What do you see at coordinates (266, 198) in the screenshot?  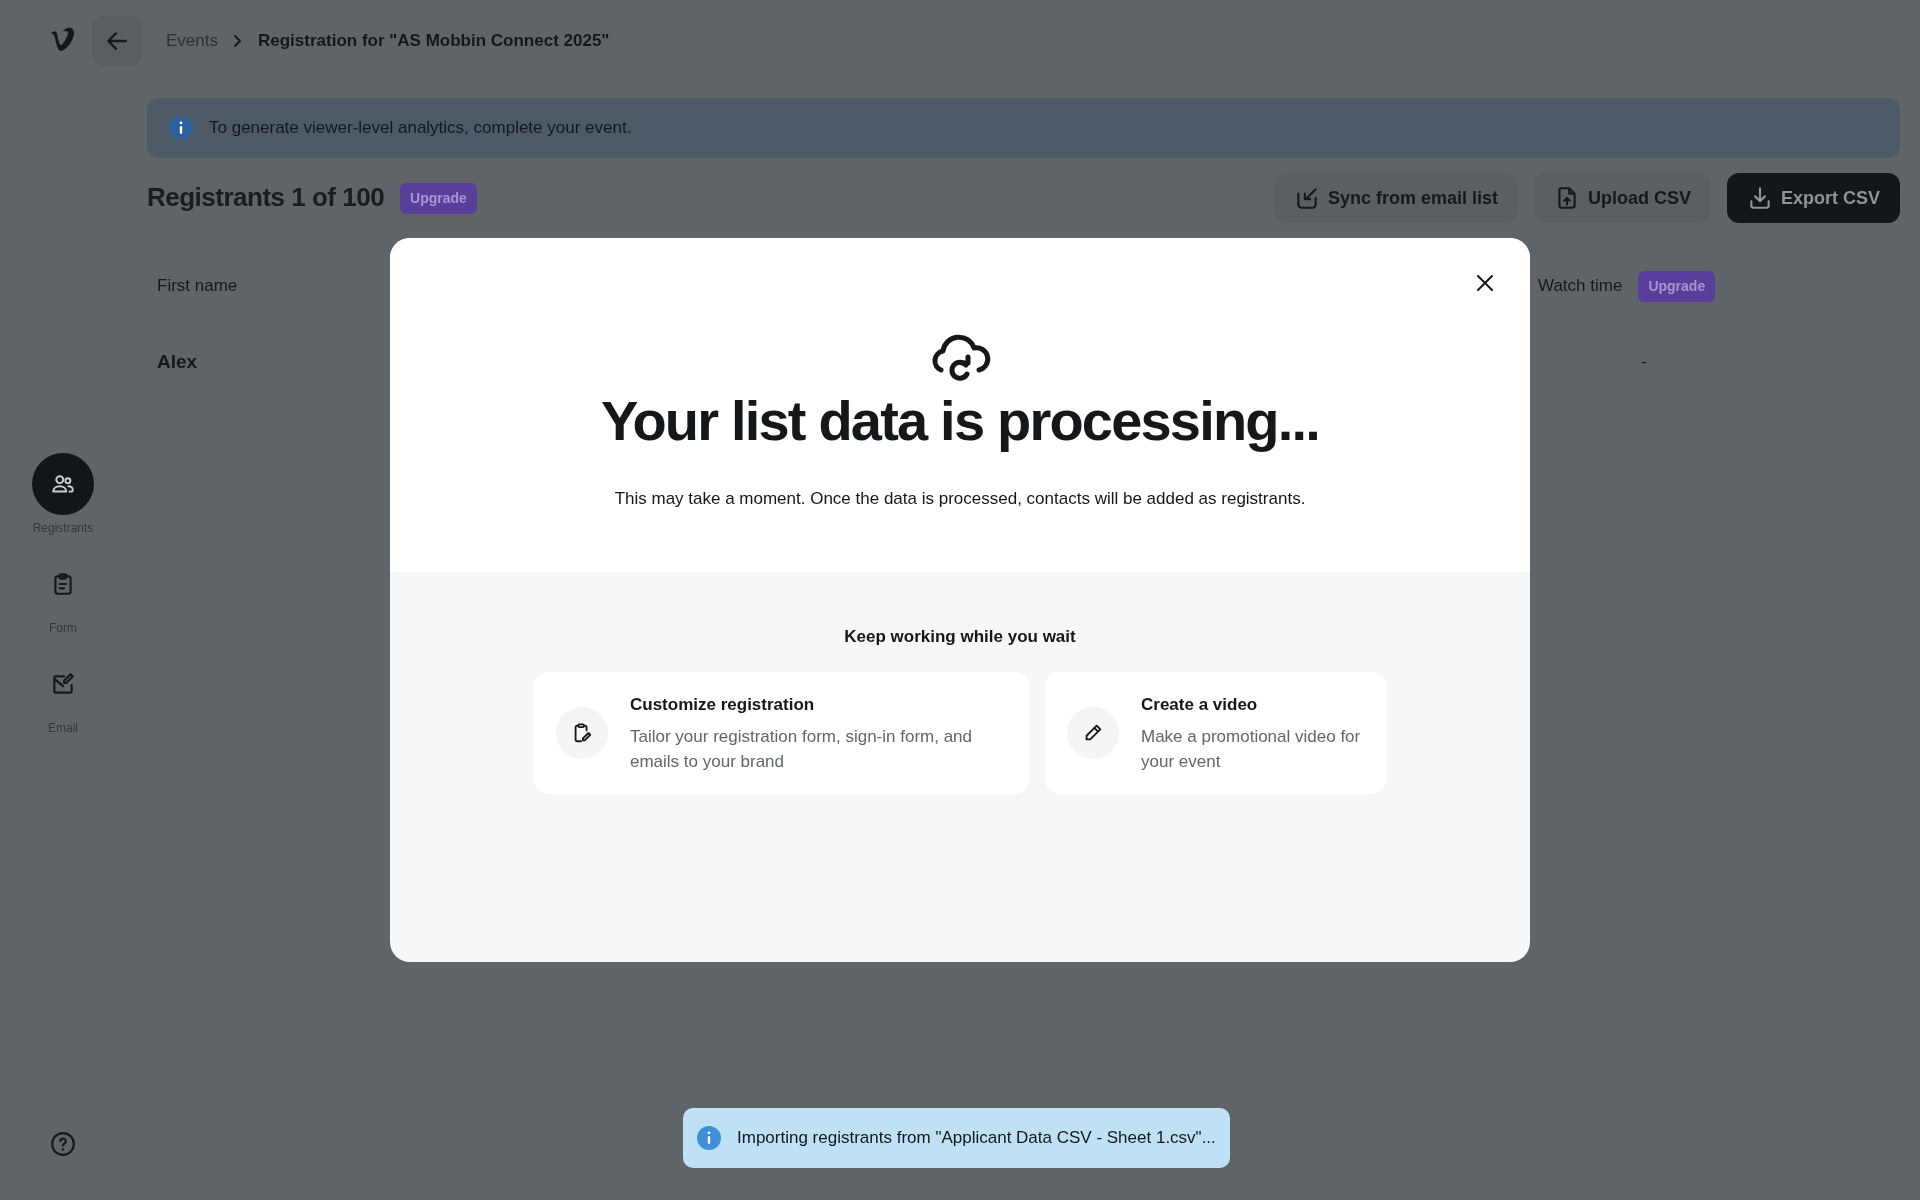 I see `page-title: Registrants 1 of 100` at bounding box center [266, 198].